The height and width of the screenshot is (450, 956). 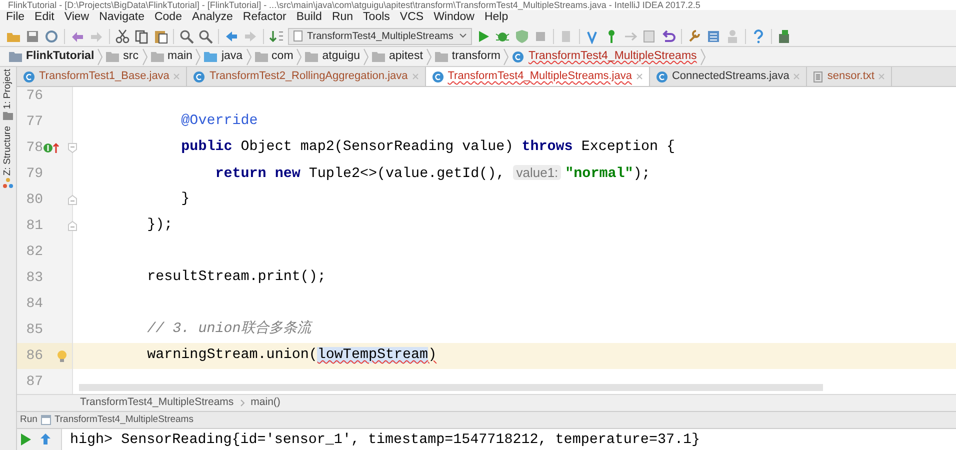 I want to click on line-number: 81, so click(x=34, y=226).